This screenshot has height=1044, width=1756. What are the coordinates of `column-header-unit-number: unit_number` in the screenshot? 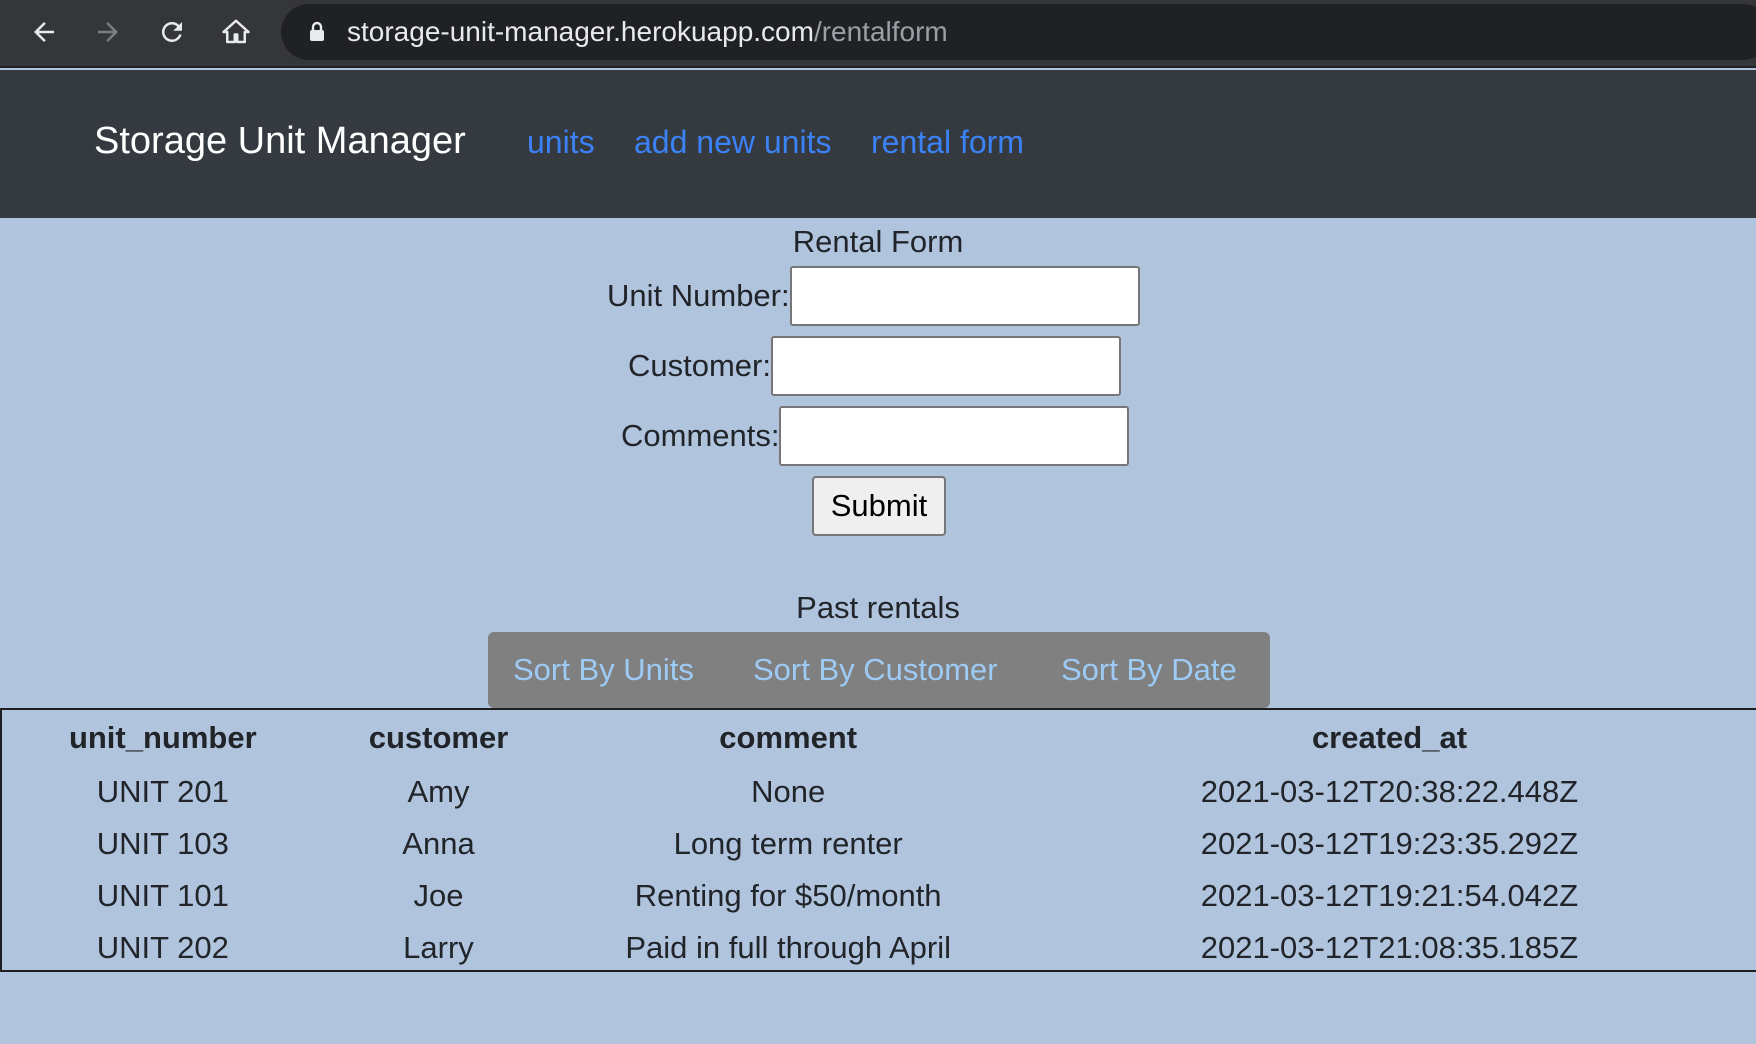 It's located at (163, 738).